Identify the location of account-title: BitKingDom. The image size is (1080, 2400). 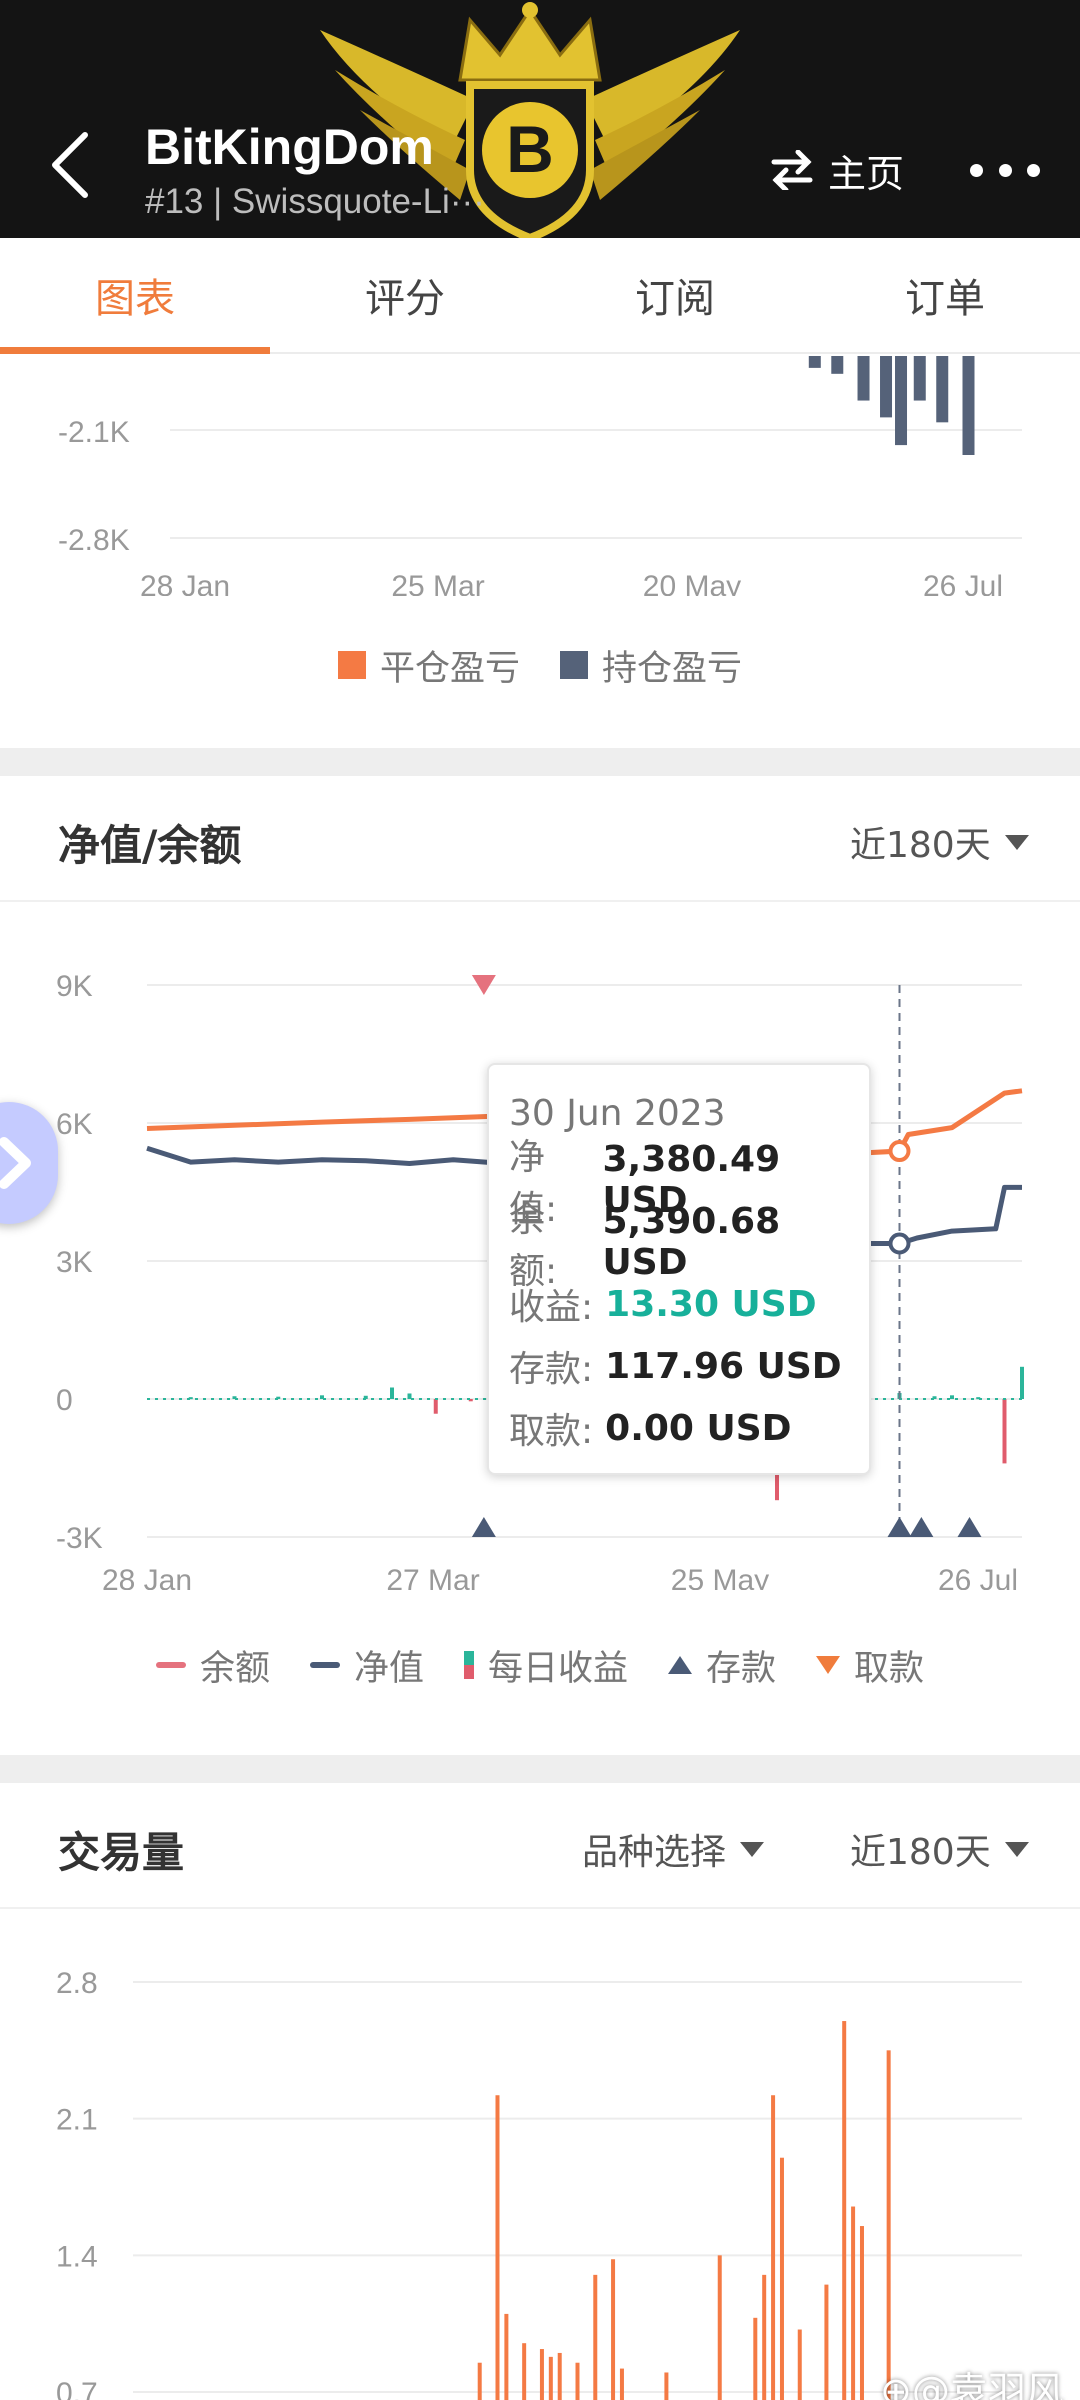
(289, 147).